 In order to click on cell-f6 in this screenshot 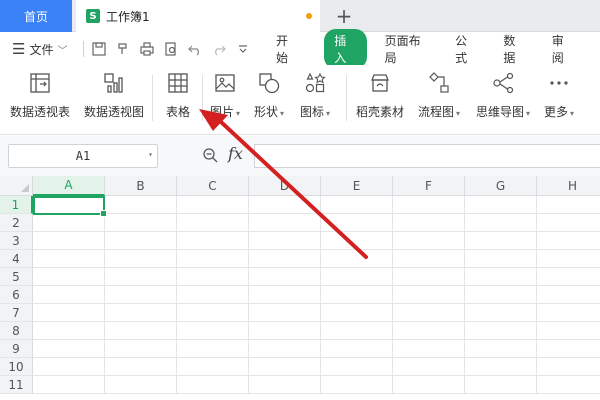, I will do `click(429, 295)`.